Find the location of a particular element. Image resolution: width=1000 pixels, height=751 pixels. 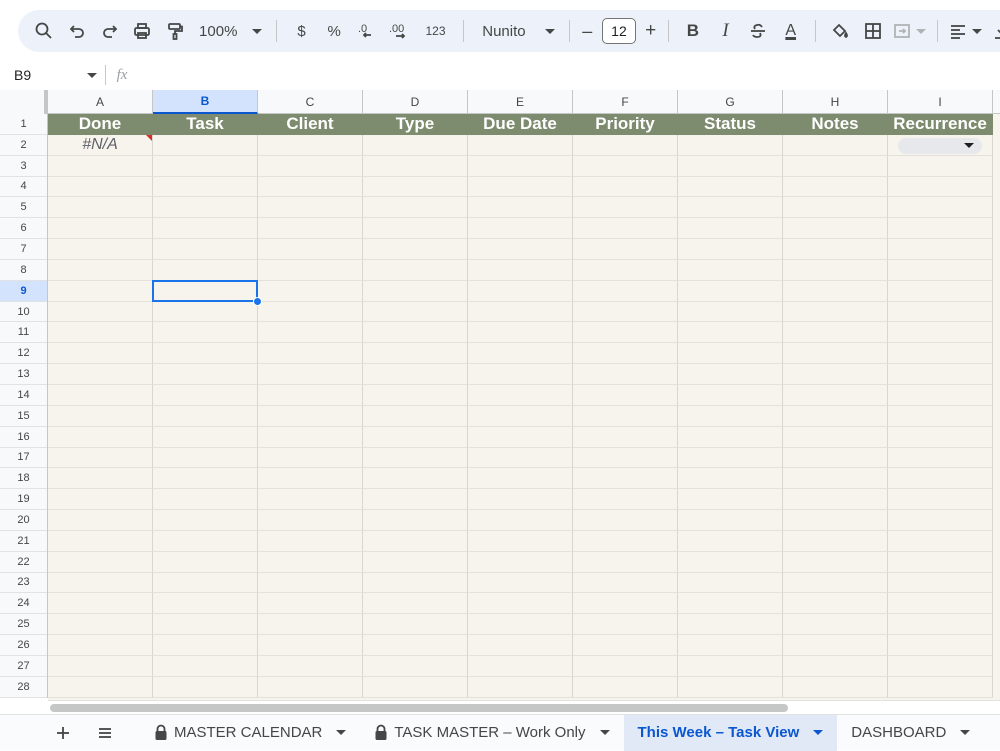

cell-c13 is located at coordinates (310, 374).